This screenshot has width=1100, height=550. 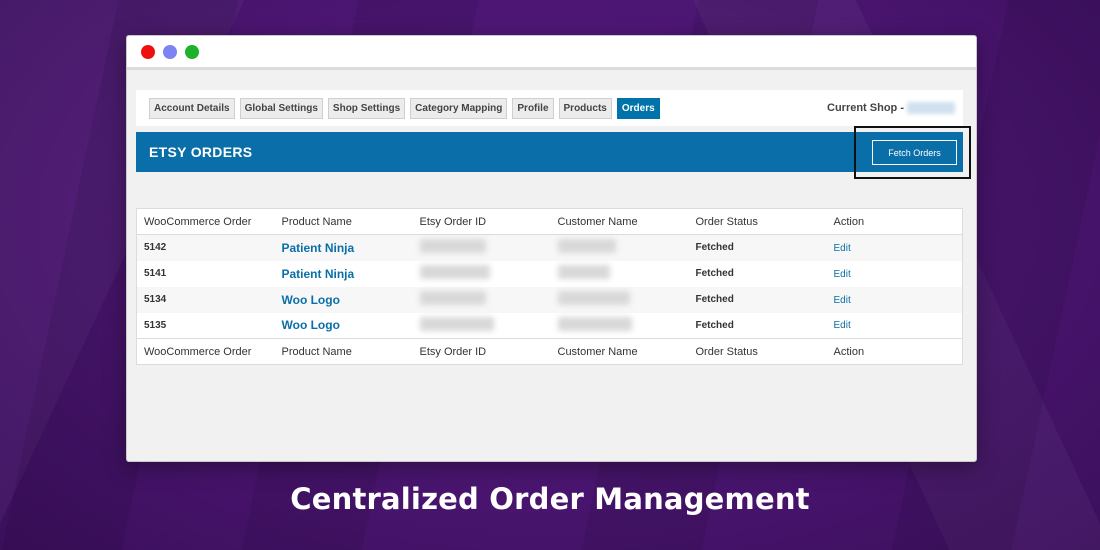 What do you see at coordinates (931, 108) in the screenshot?
I see `current-shop-value-redacted` at bounding box center [931, 108].